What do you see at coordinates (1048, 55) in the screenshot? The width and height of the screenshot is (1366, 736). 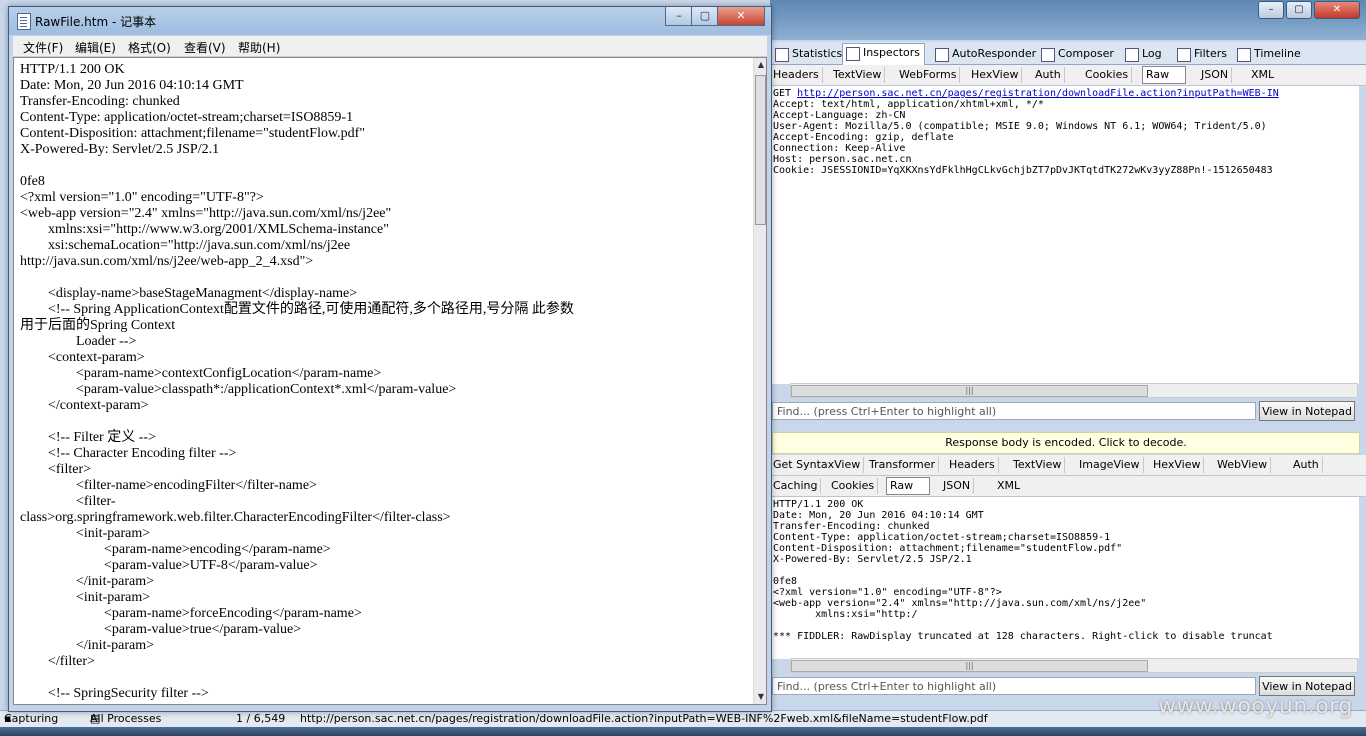 I see `composer-icon` at bounding box center [1048, 55].